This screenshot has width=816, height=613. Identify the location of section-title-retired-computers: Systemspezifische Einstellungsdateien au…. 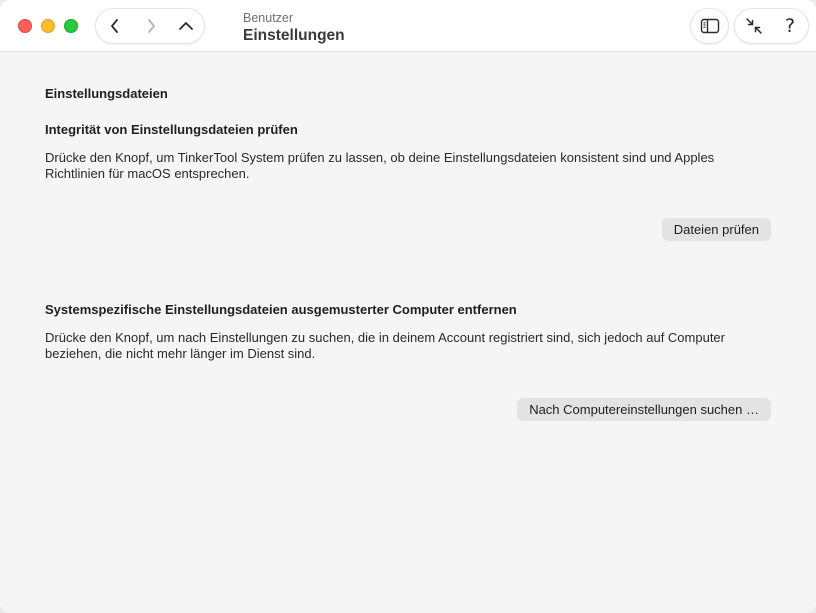
(281, 309).